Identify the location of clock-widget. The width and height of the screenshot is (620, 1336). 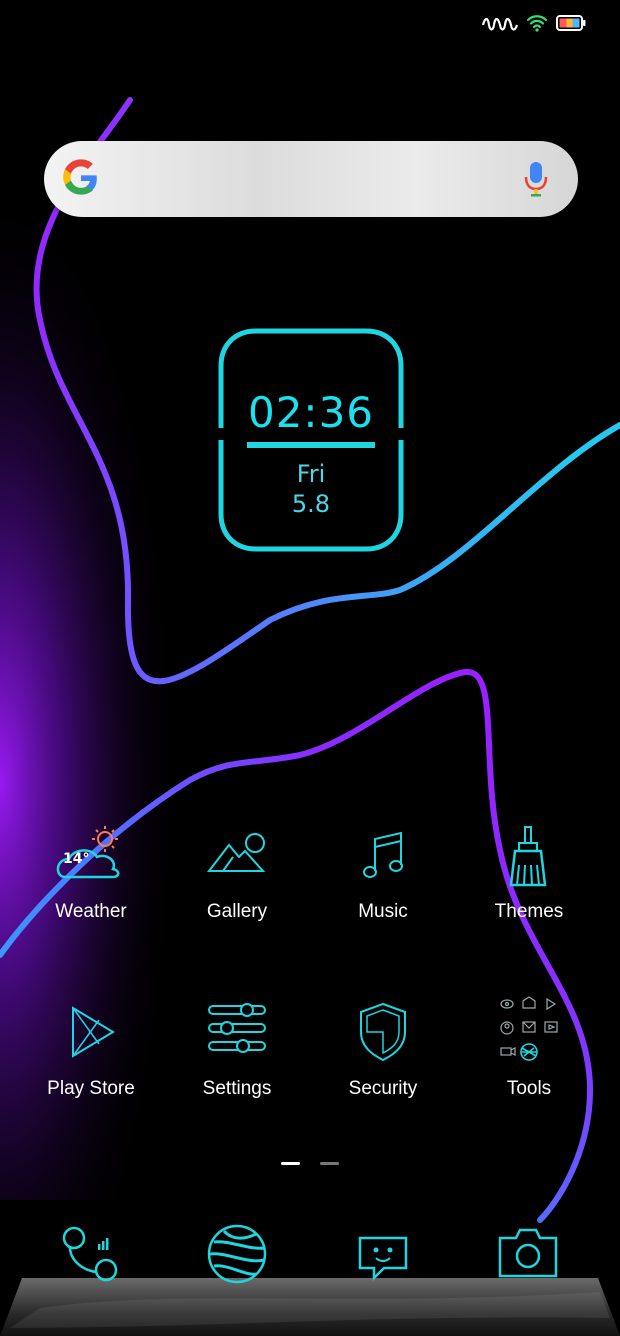
(311, 440).